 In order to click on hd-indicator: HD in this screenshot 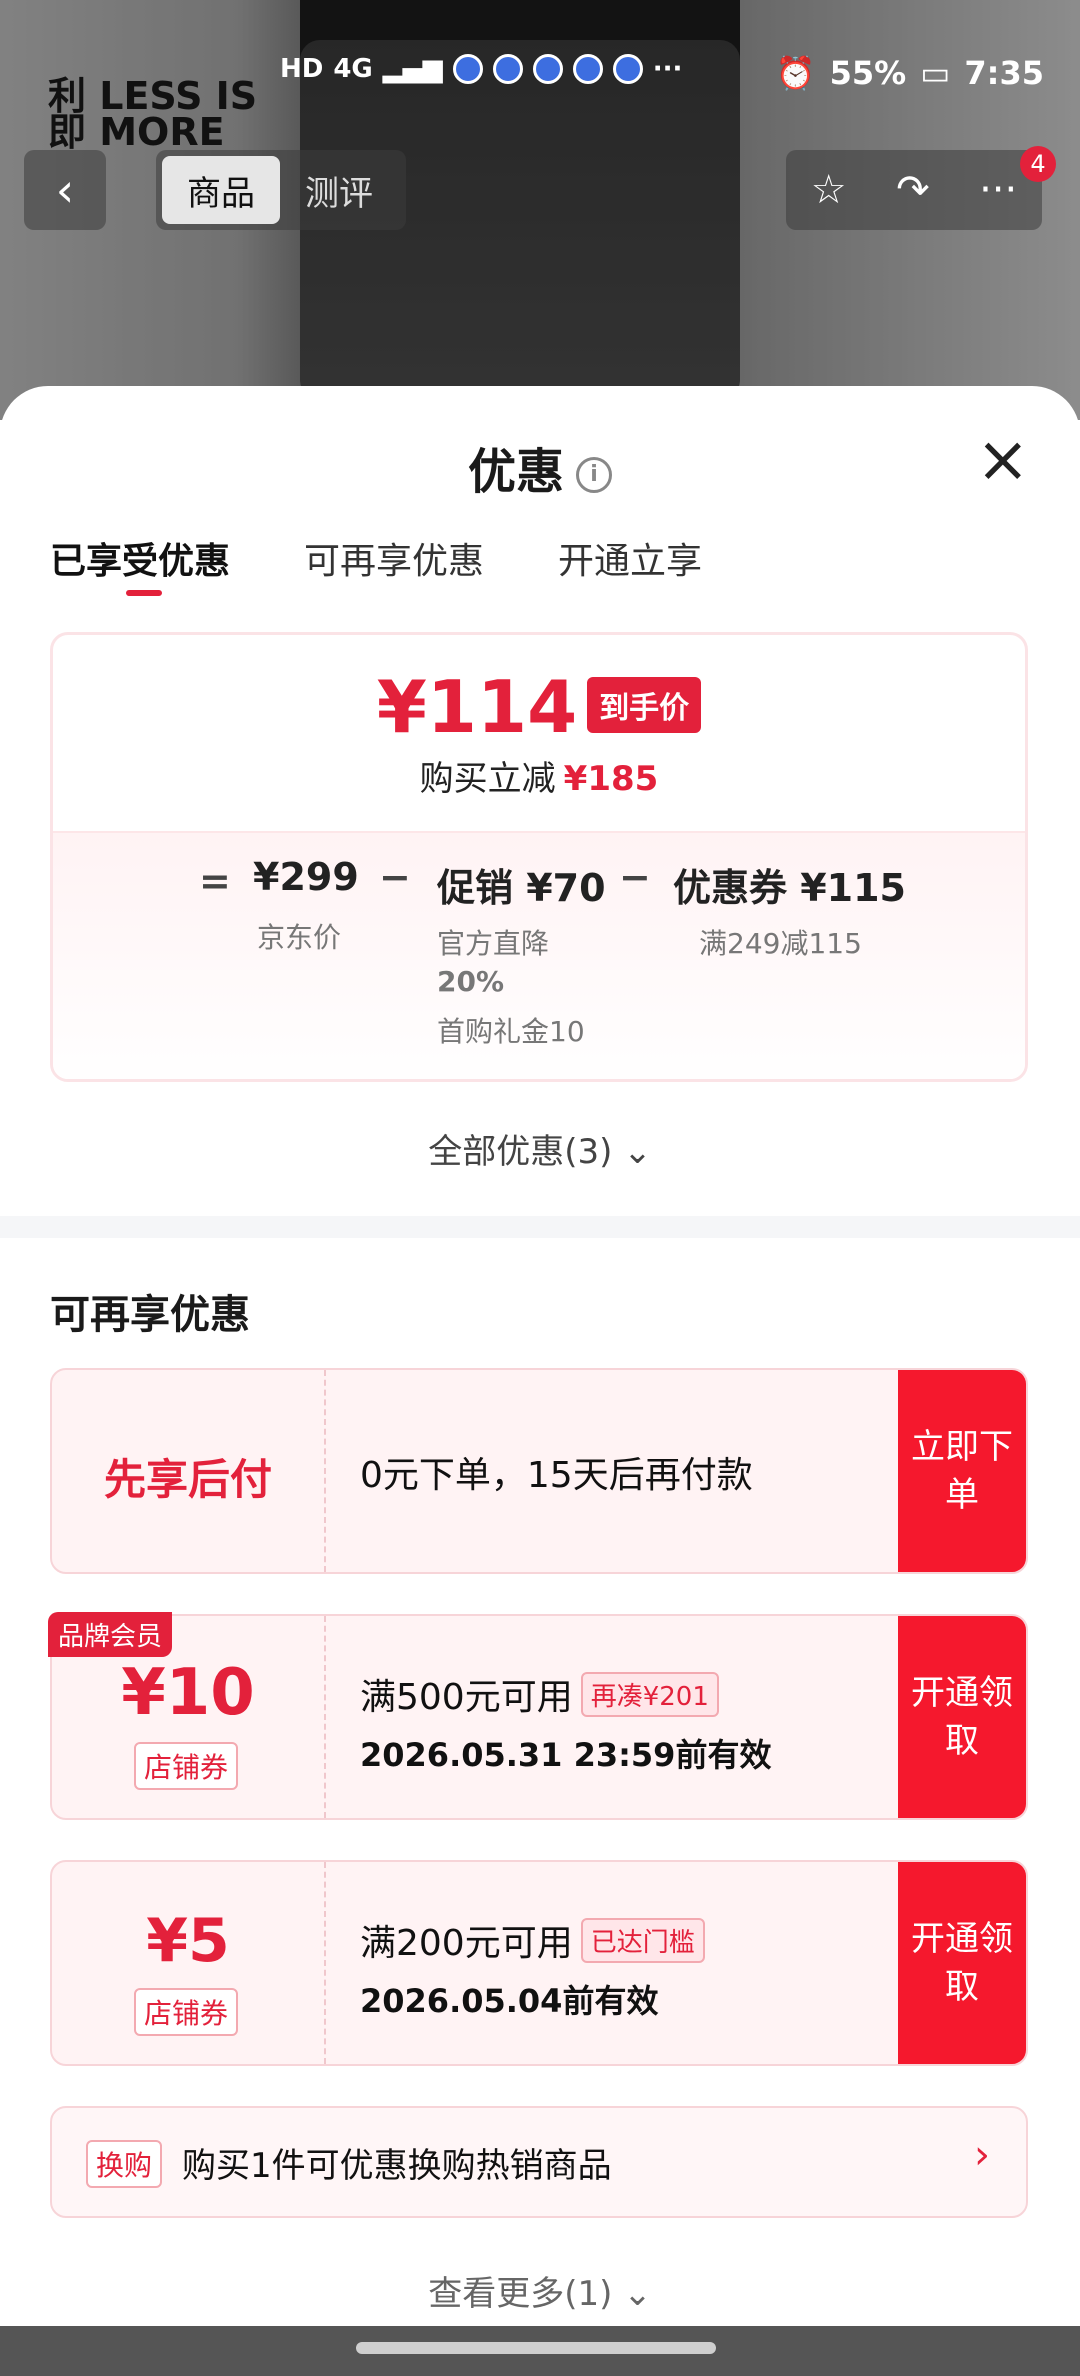, I will do `click(302, 69)`.